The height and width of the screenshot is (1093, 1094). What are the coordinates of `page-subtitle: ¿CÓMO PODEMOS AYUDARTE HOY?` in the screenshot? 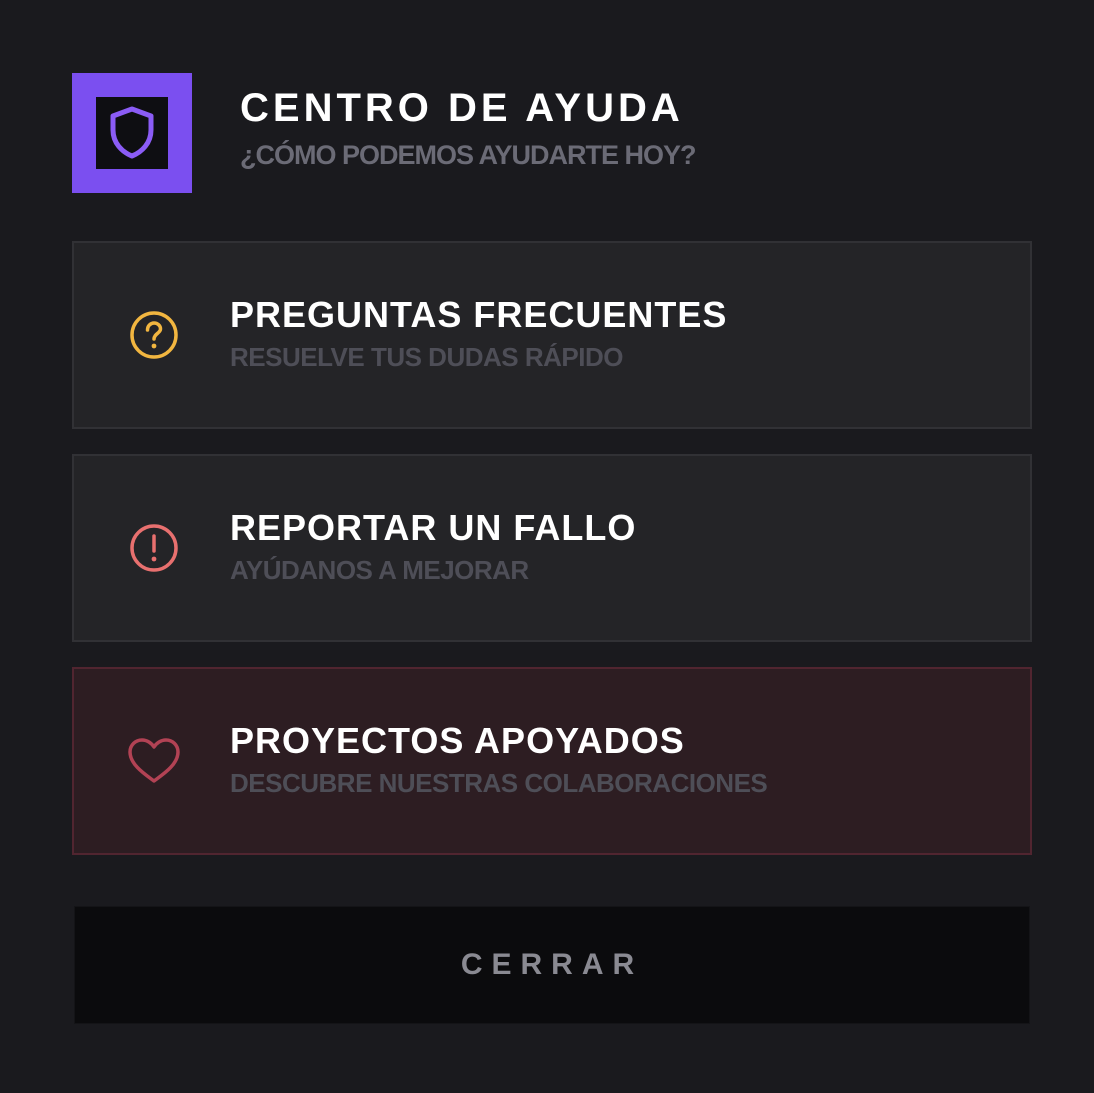 It's located at (468, 154).